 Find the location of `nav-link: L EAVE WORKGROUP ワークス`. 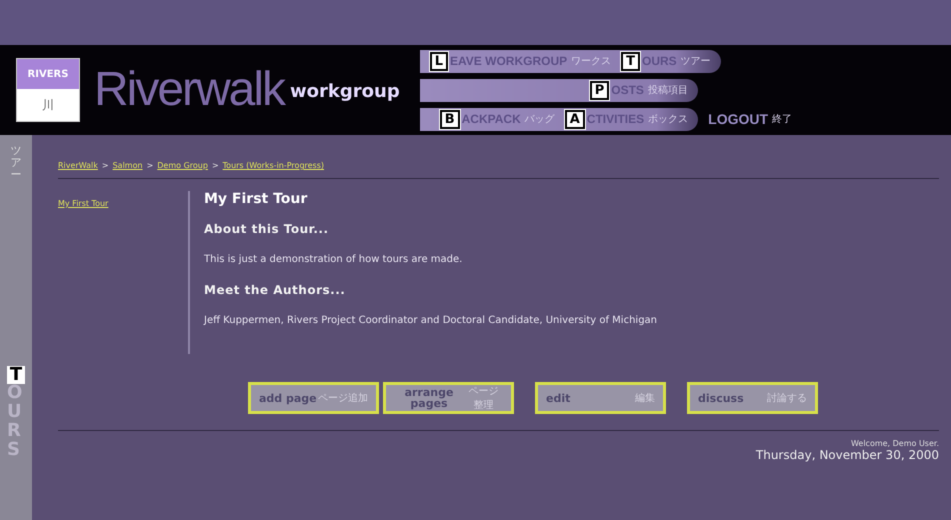

nav-link: L EAVE WORKGROUP ワークス is located at coordinates (521, 61).